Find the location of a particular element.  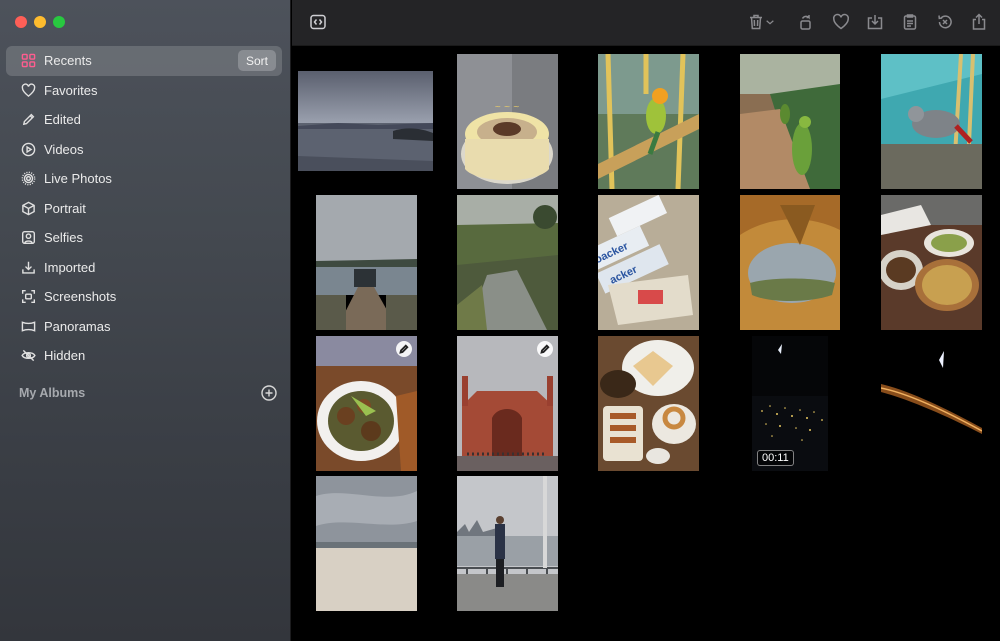

sidebar-item-label: Edited is located at coordinates (62, 120).